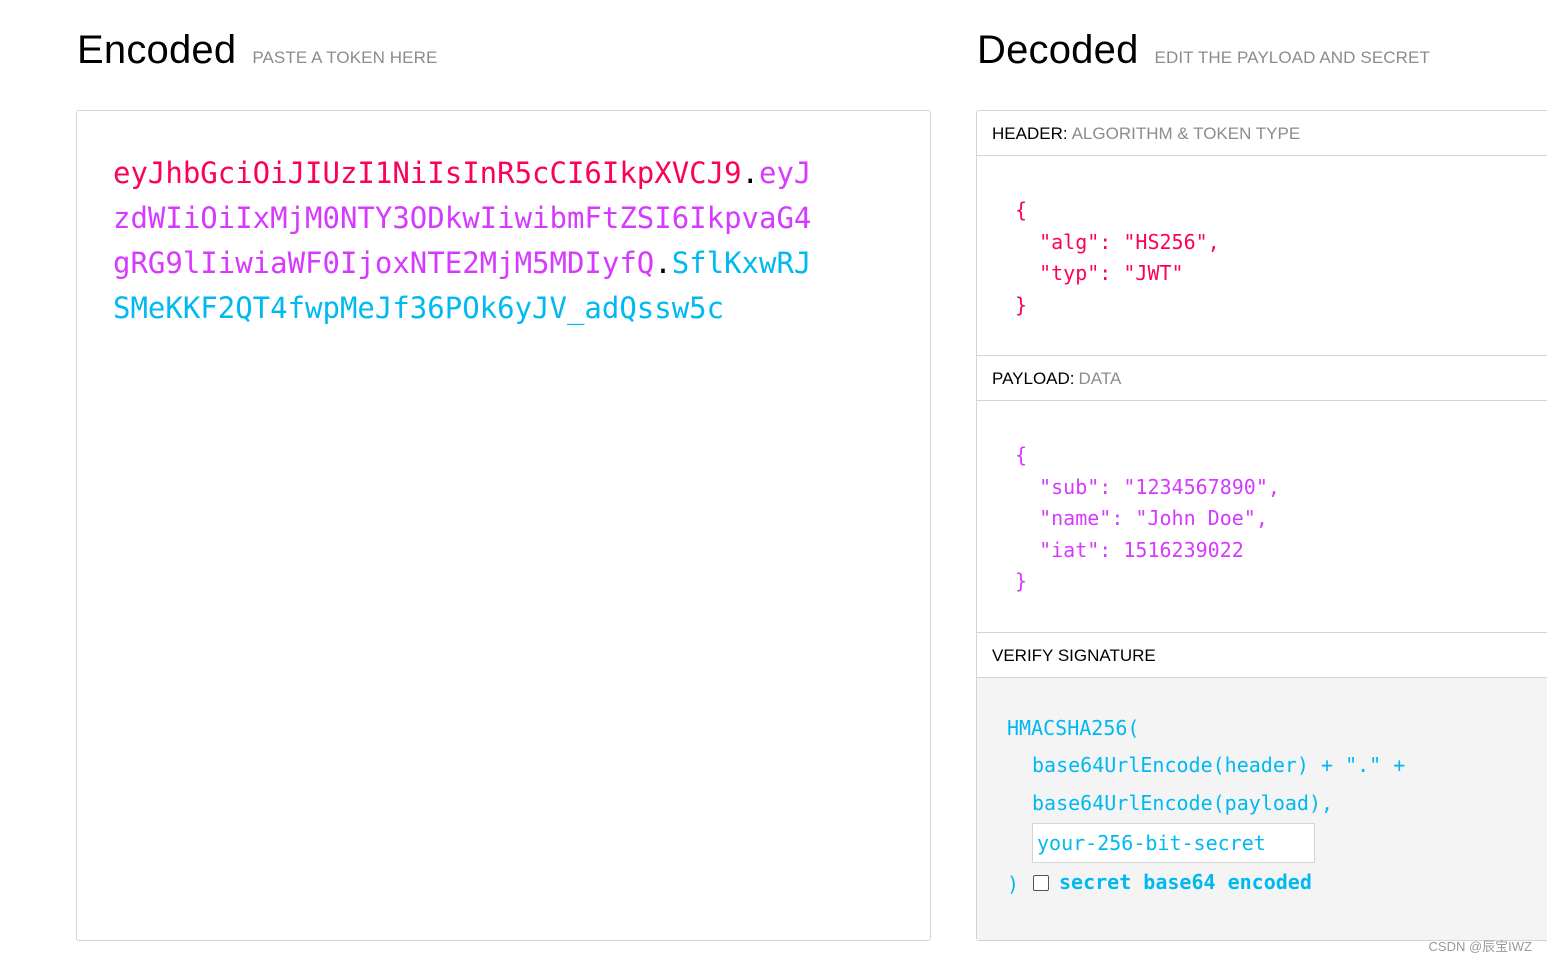  I want to click on hmac-arg-payload: base64UrlEncode(payload),, so click(1183, 803).